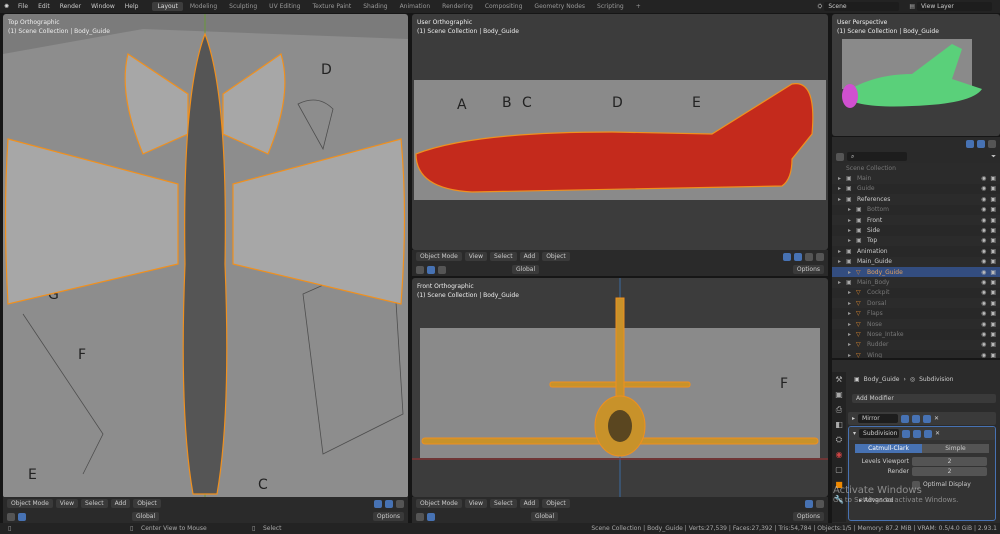 Image resolution: width=1000 pixels, height=534 pixels. Describe the element at coordinates (415, 6) in the screenshot. I see `tab-animation: Animation` at that location.